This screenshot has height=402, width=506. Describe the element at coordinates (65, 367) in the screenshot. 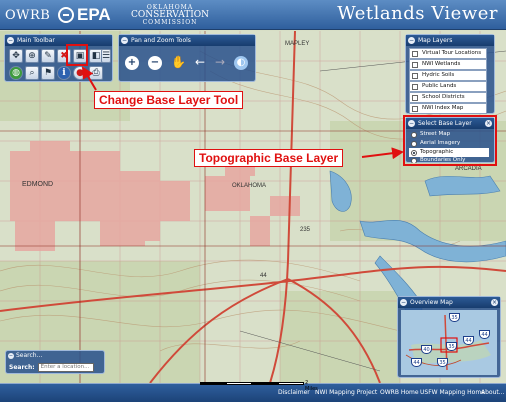

I see `search-input` at that location.